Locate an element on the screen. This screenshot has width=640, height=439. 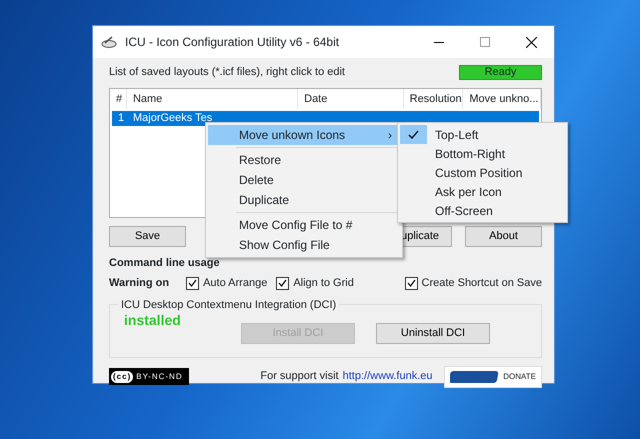
dci-status: installed is located at coordinates (153, 319).